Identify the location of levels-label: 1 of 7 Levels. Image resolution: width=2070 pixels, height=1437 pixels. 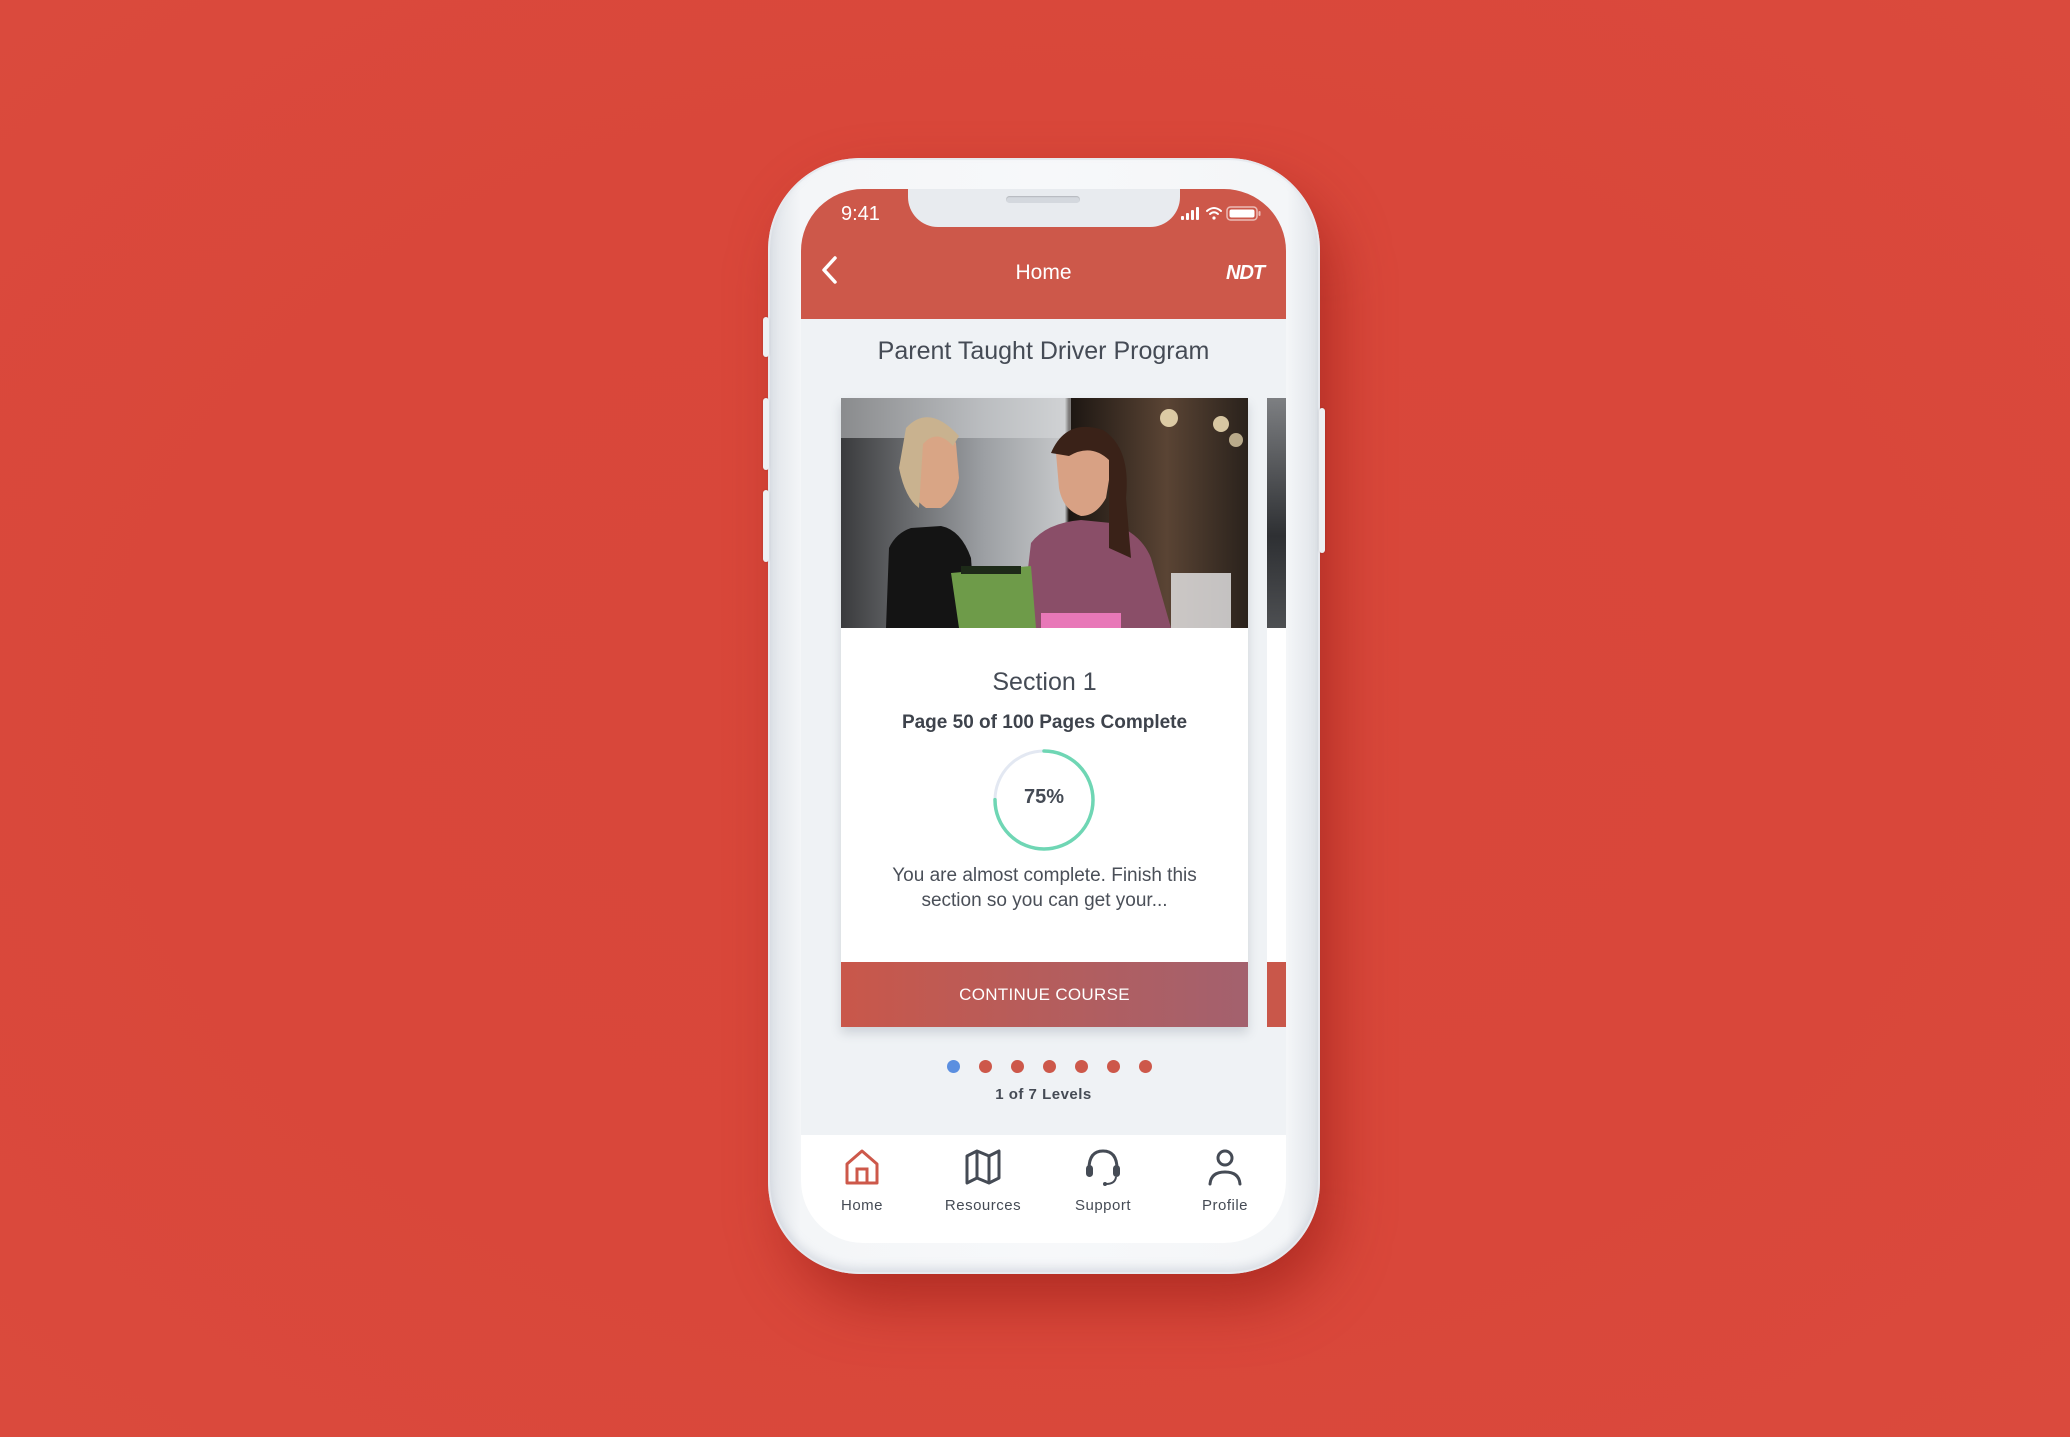
(1043, 1094).